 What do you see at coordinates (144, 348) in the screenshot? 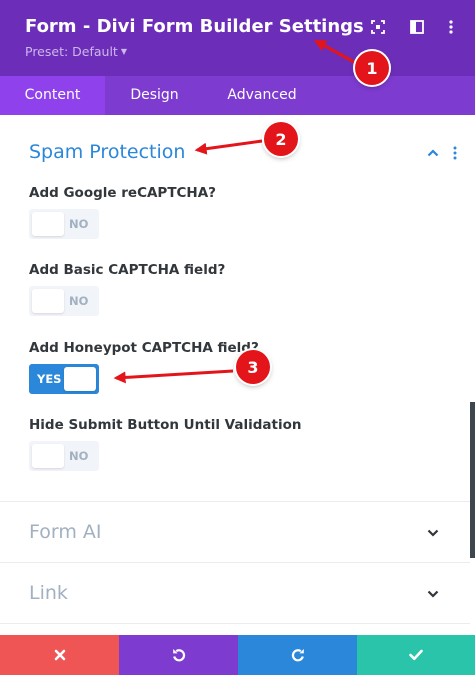
I see `field-label-honeypot-captcha: Add Honeypot CAPTCHA field?` at bounding box center [144, 348].